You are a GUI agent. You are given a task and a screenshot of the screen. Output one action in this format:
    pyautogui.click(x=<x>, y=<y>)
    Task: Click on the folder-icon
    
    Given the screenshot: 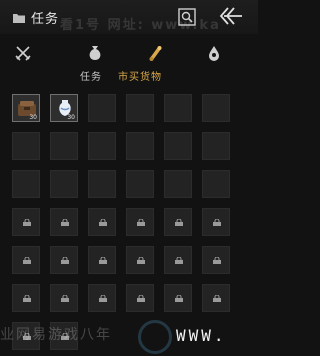 What is the action you would take?
    pyautogui.click(x=19, y=18)
    